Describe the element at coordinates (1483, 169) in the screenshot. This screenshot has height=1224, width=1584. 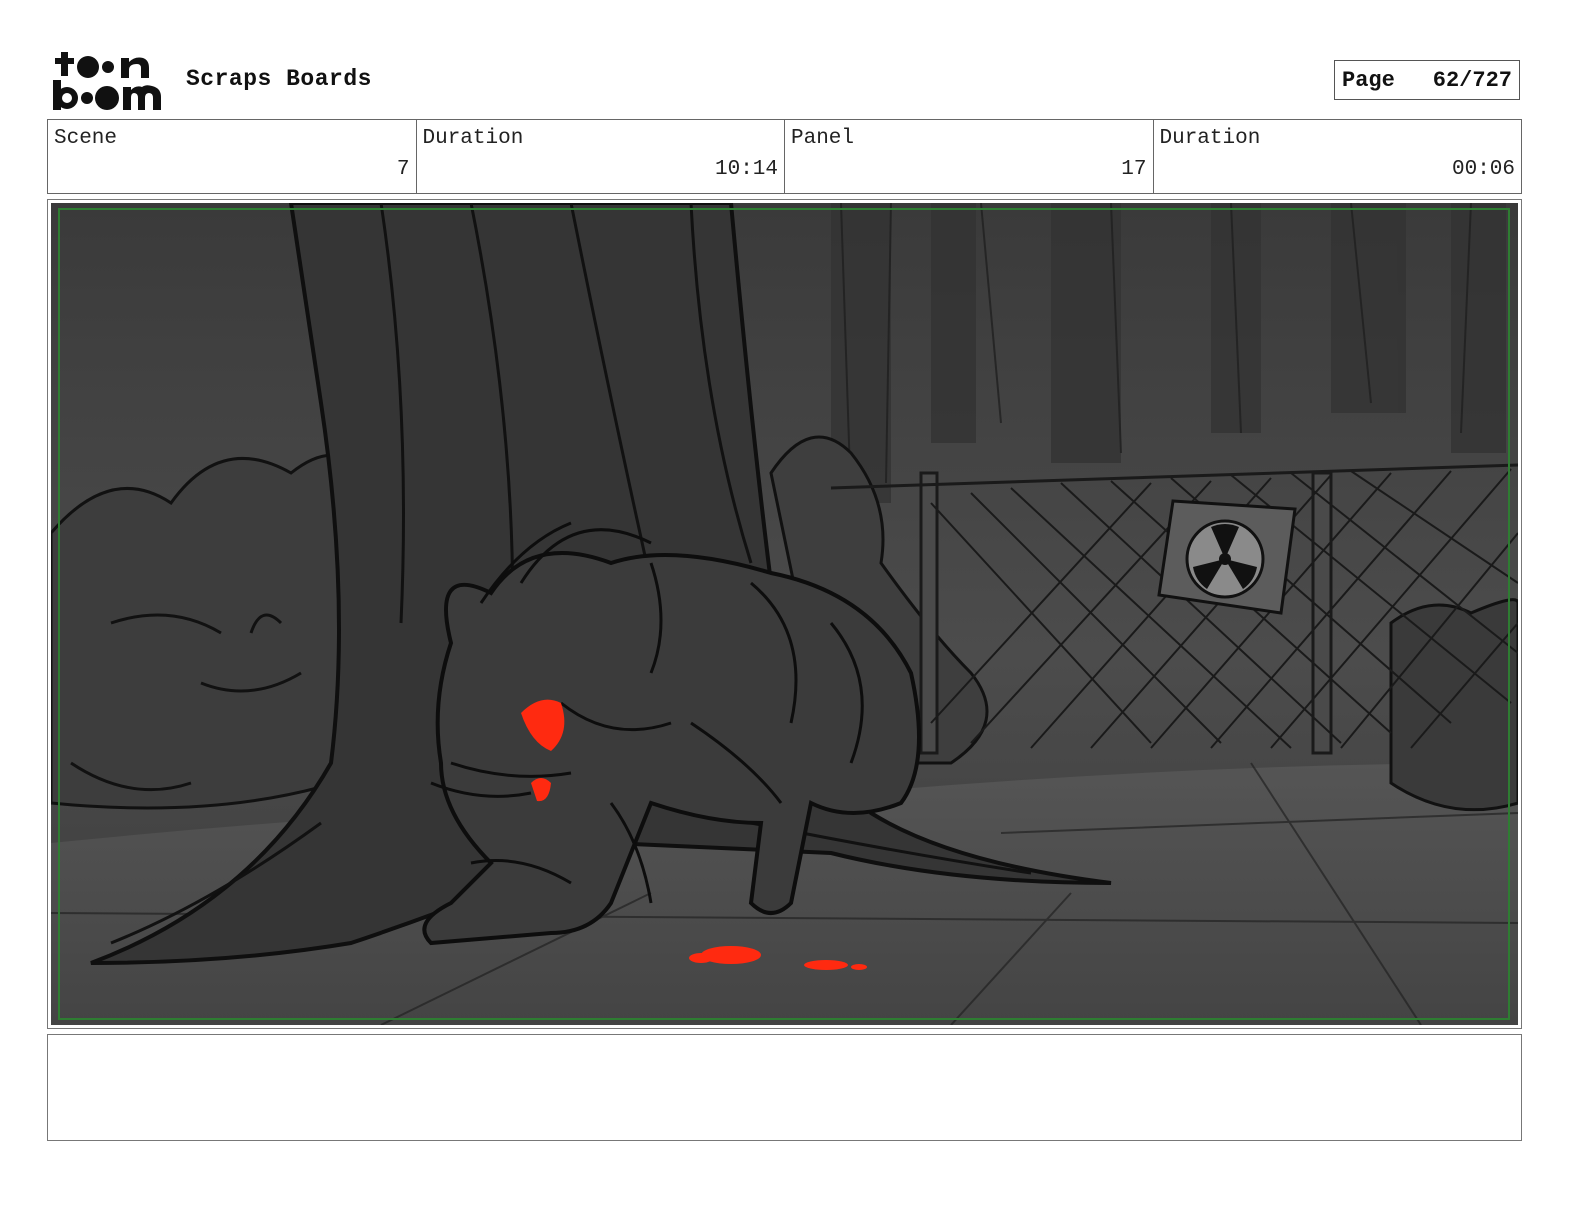
I see `panel-duration-value: 00:06` at that location.